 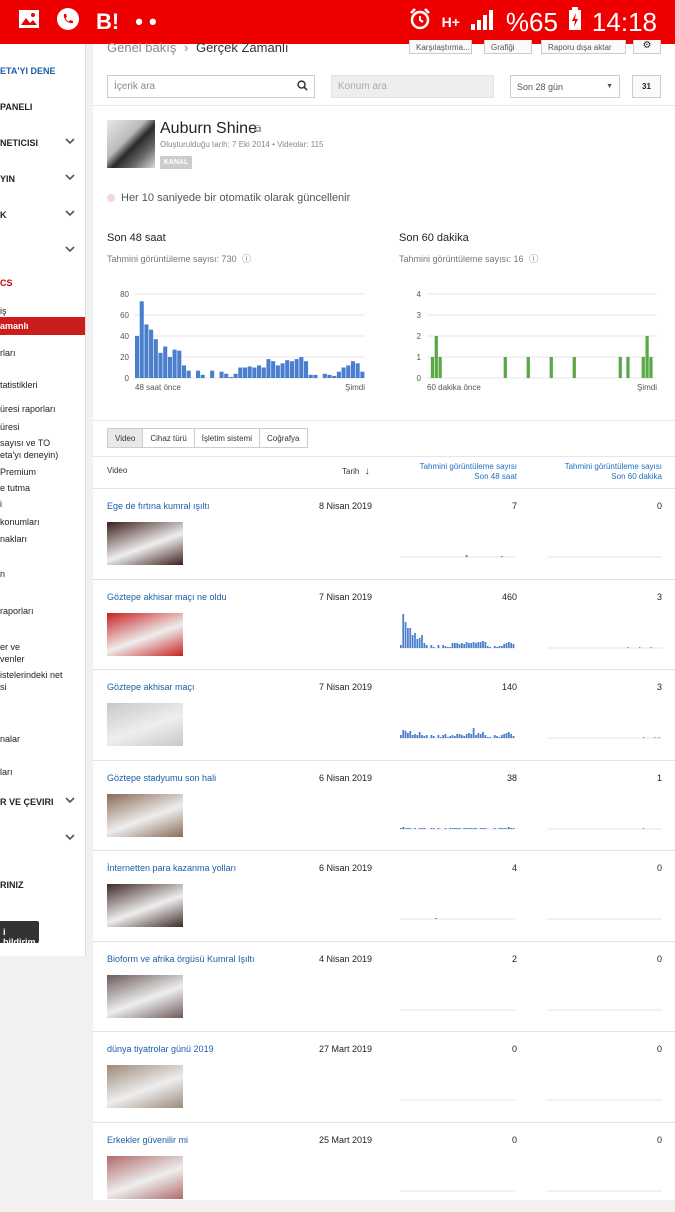 I want to click on col-60-line1: Tahmini görüntüleme sayısı, so click(x=613, y=466).